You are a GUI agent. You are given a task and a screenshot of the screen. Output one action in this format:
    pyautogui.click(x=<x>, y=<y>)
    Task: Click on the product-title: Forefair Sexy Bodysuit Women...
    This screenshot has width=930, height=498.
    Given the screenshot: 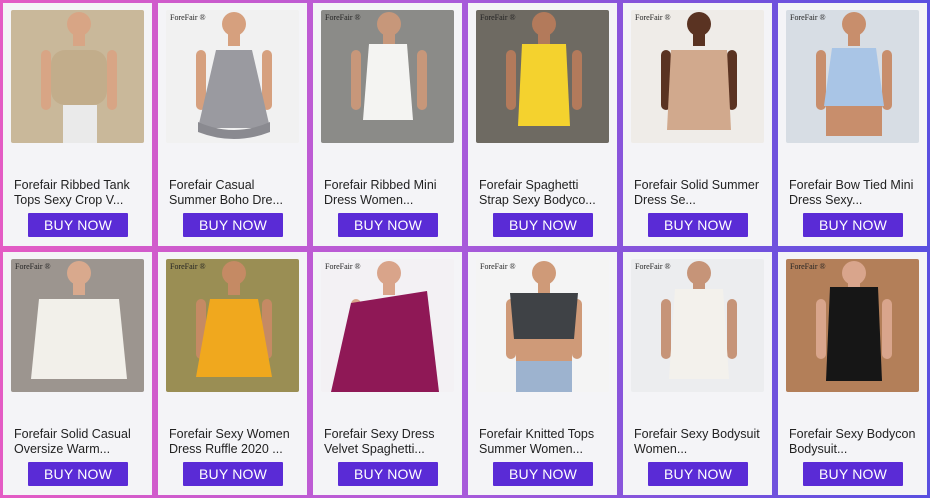 What is the action you would take?
    pyautogui.click(x=699, y=442)
    